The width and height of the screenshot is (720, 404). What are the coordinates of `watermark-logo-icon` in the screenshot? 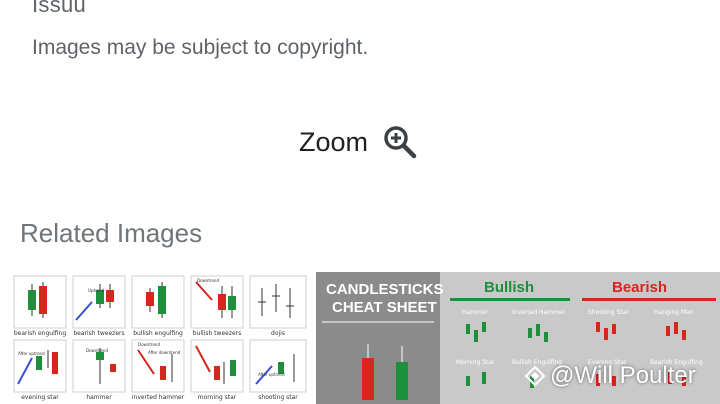 It's located at (535, 376).